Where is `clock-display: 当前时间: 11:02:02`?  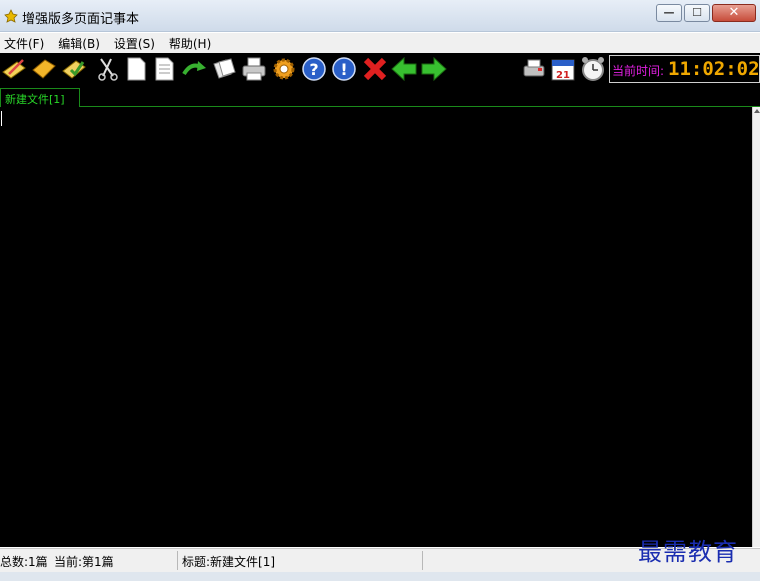 clock-display: 当前时间: 11:02:02 is located at coordinates (684, 69).